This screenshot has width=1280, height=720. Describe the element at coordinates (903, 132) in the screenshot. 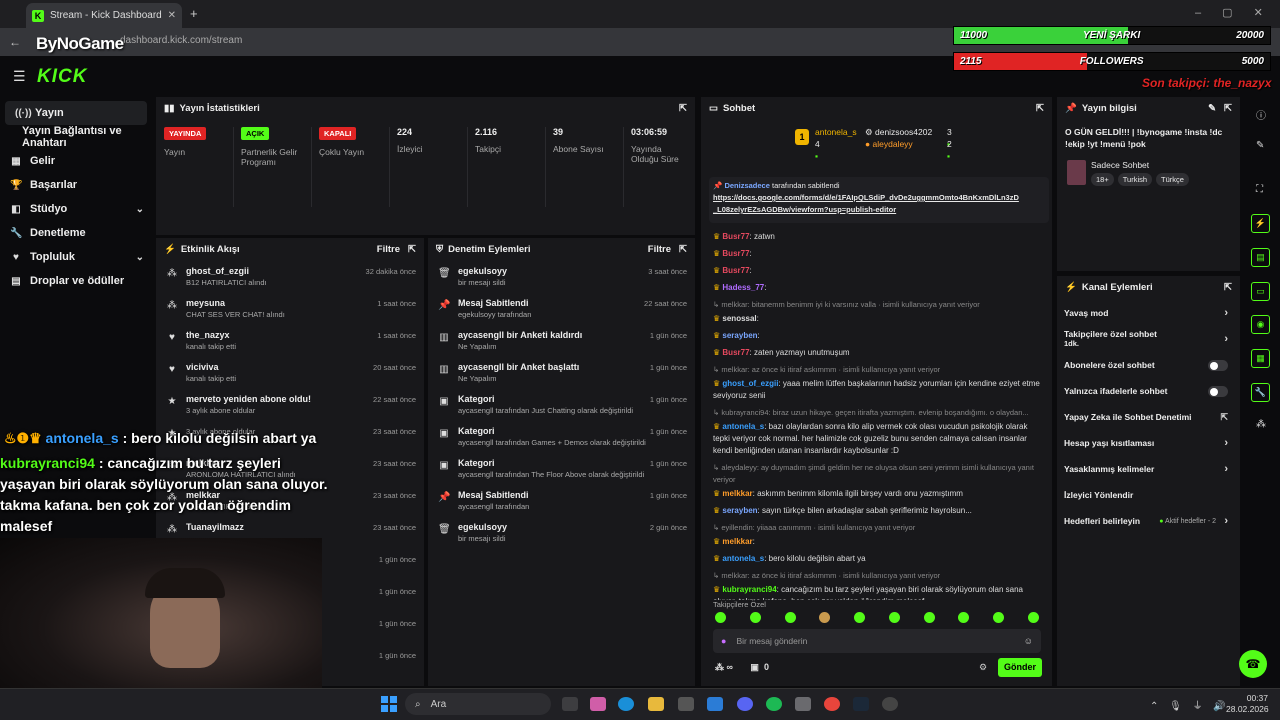

I see `leader-name: denizsoos4202` at that location.